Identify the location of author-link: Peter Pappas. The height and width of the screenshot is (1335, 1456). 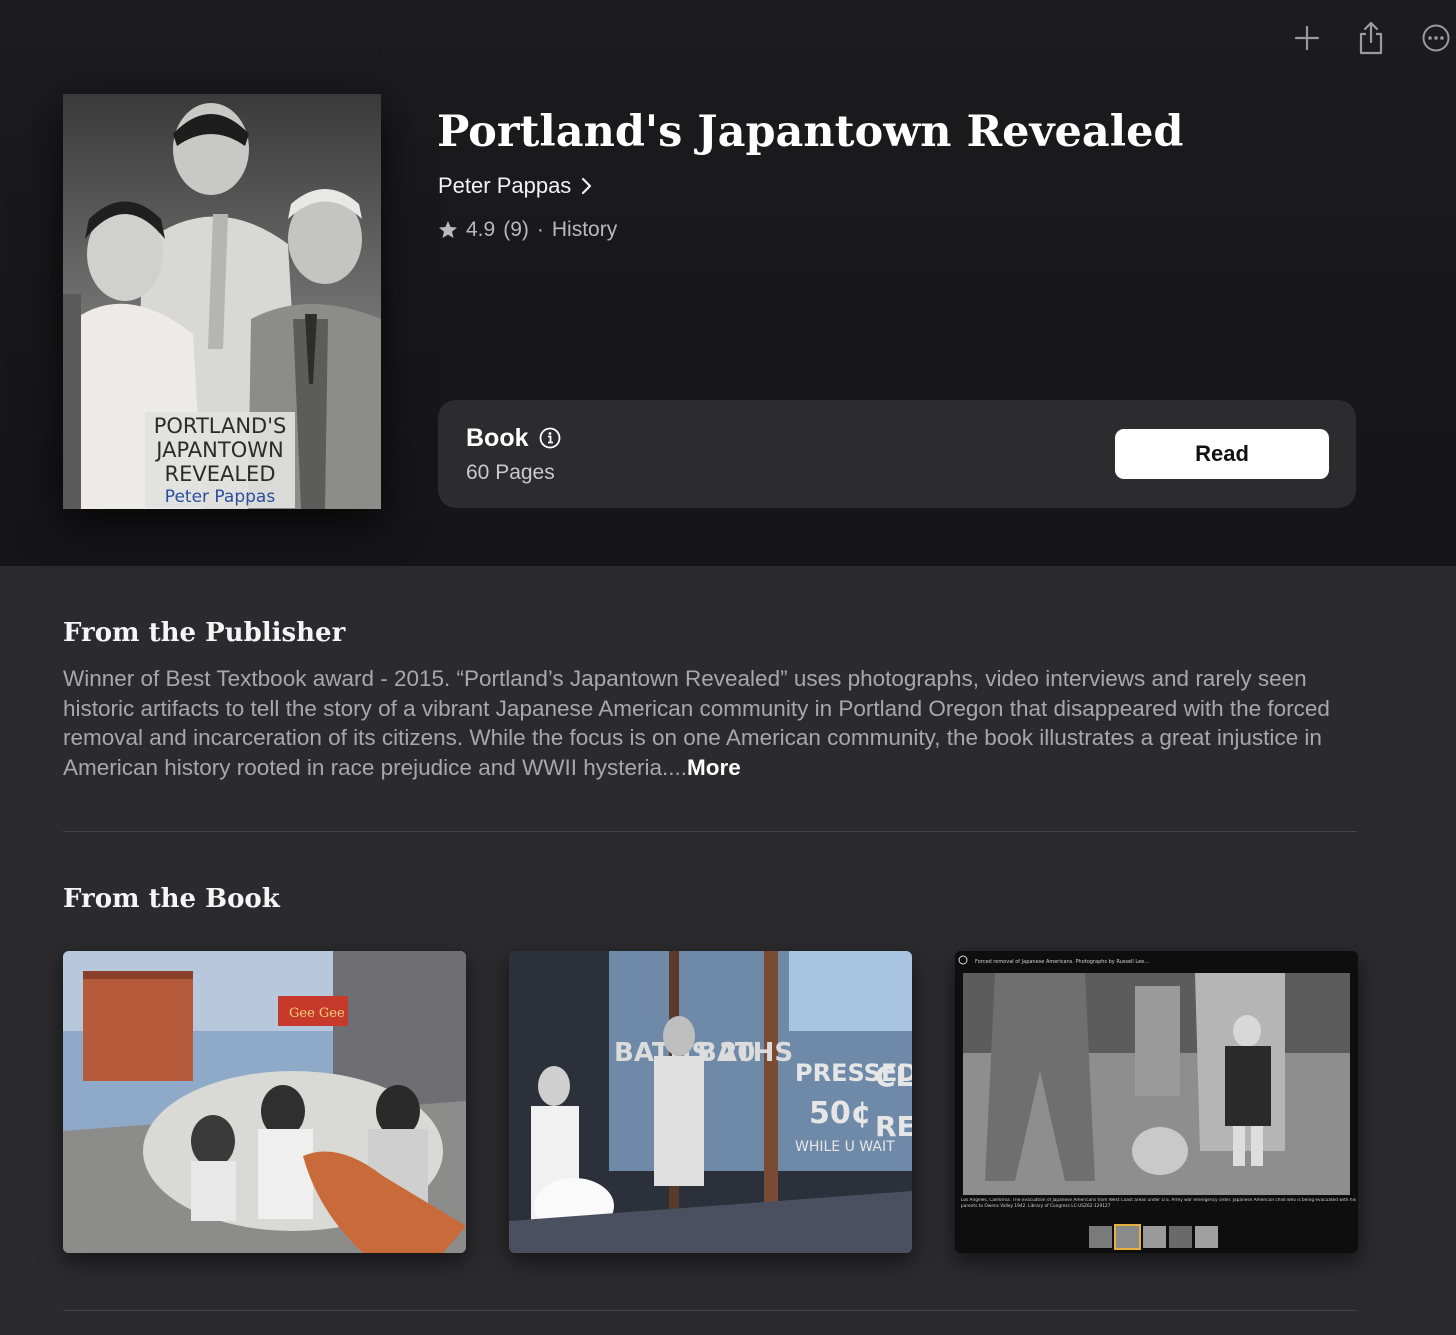
(515, 186).